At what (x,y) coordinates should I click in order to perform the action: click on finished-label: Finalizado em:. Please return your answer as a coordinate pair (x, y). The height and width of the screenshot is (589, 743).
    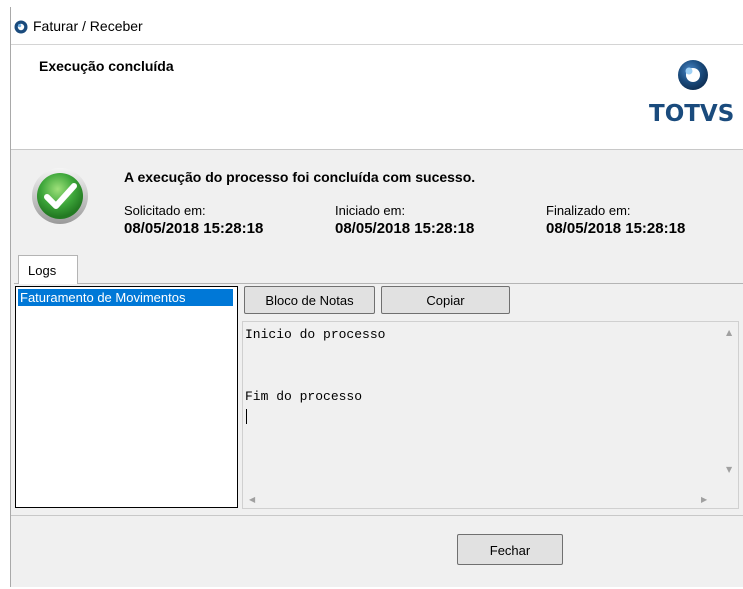
    Looking at the image, I should click on (588, 210).